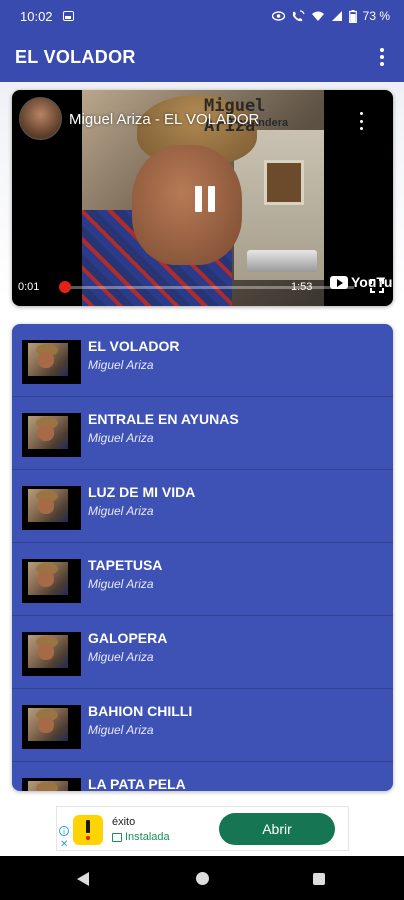 This screenshot has width=404, height=900. I want to click on ad-installed-status: Instalada, so click(141, 837).